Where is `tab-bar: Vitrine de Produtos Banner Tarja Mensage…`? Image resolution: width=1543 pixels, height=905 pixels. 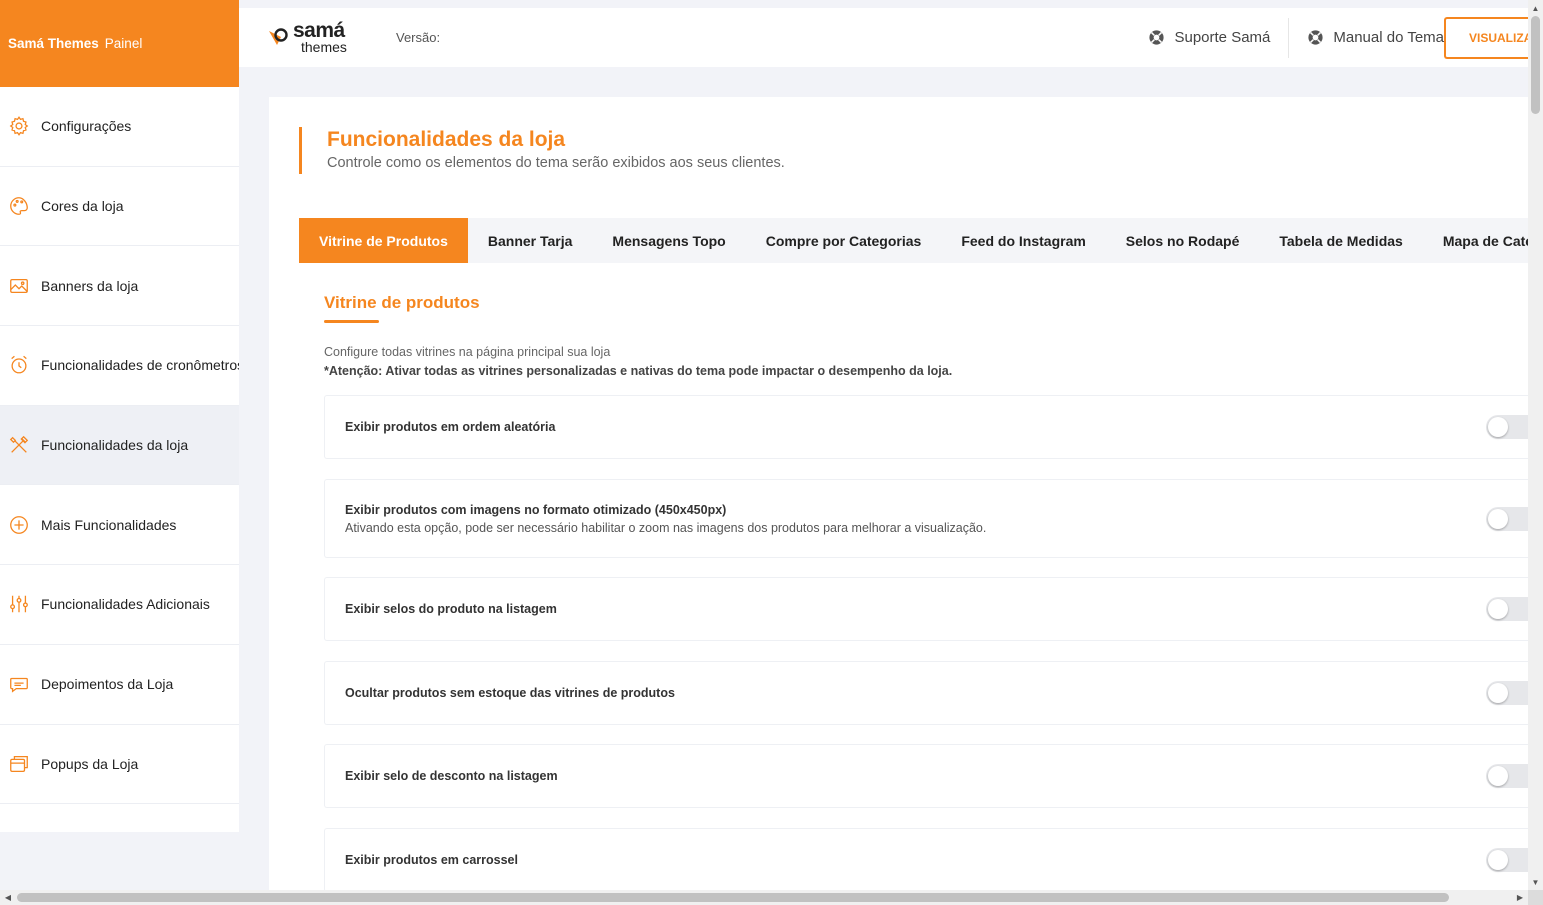
tab-bar: Vitrine de Produtos Banner Tarja Mensage… is located at coordinates (921, 240).